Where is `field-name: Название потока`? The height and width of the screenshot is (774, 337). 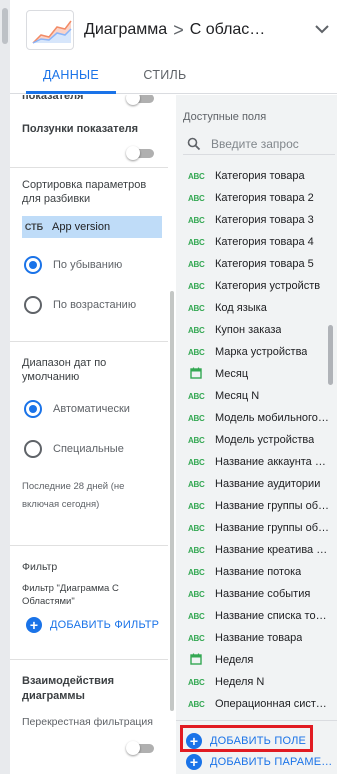
field-name: Название потока is located at coordinates (258, 572).